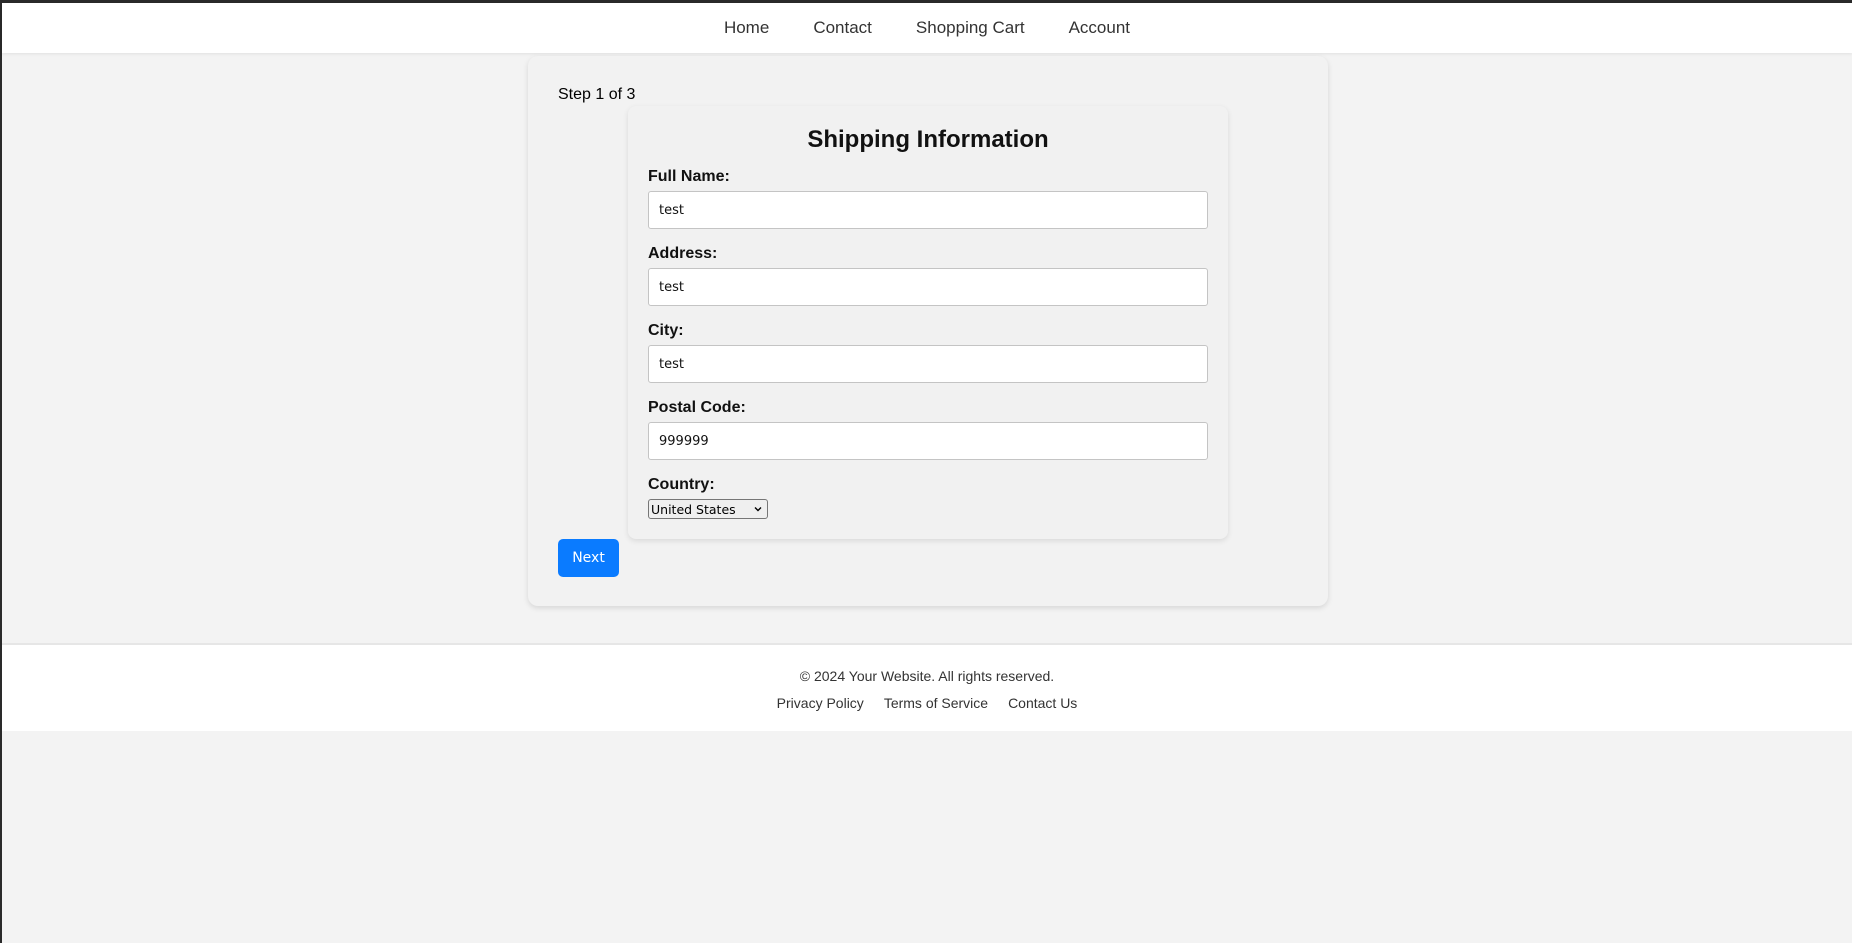 The image size is (1852, 943). I want to click on address-label: Address:, so click(683, 253).